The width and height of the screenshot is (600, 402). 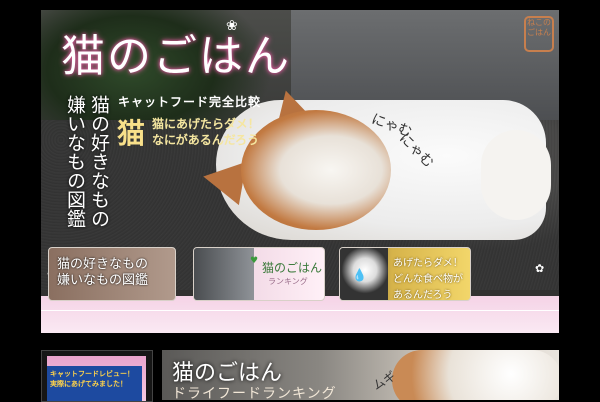 I want to click on nav-button-dangerous-food: 💧 あげたらダメ！ どんな食べ物が あるんだろう, so click(x=405, y=274).